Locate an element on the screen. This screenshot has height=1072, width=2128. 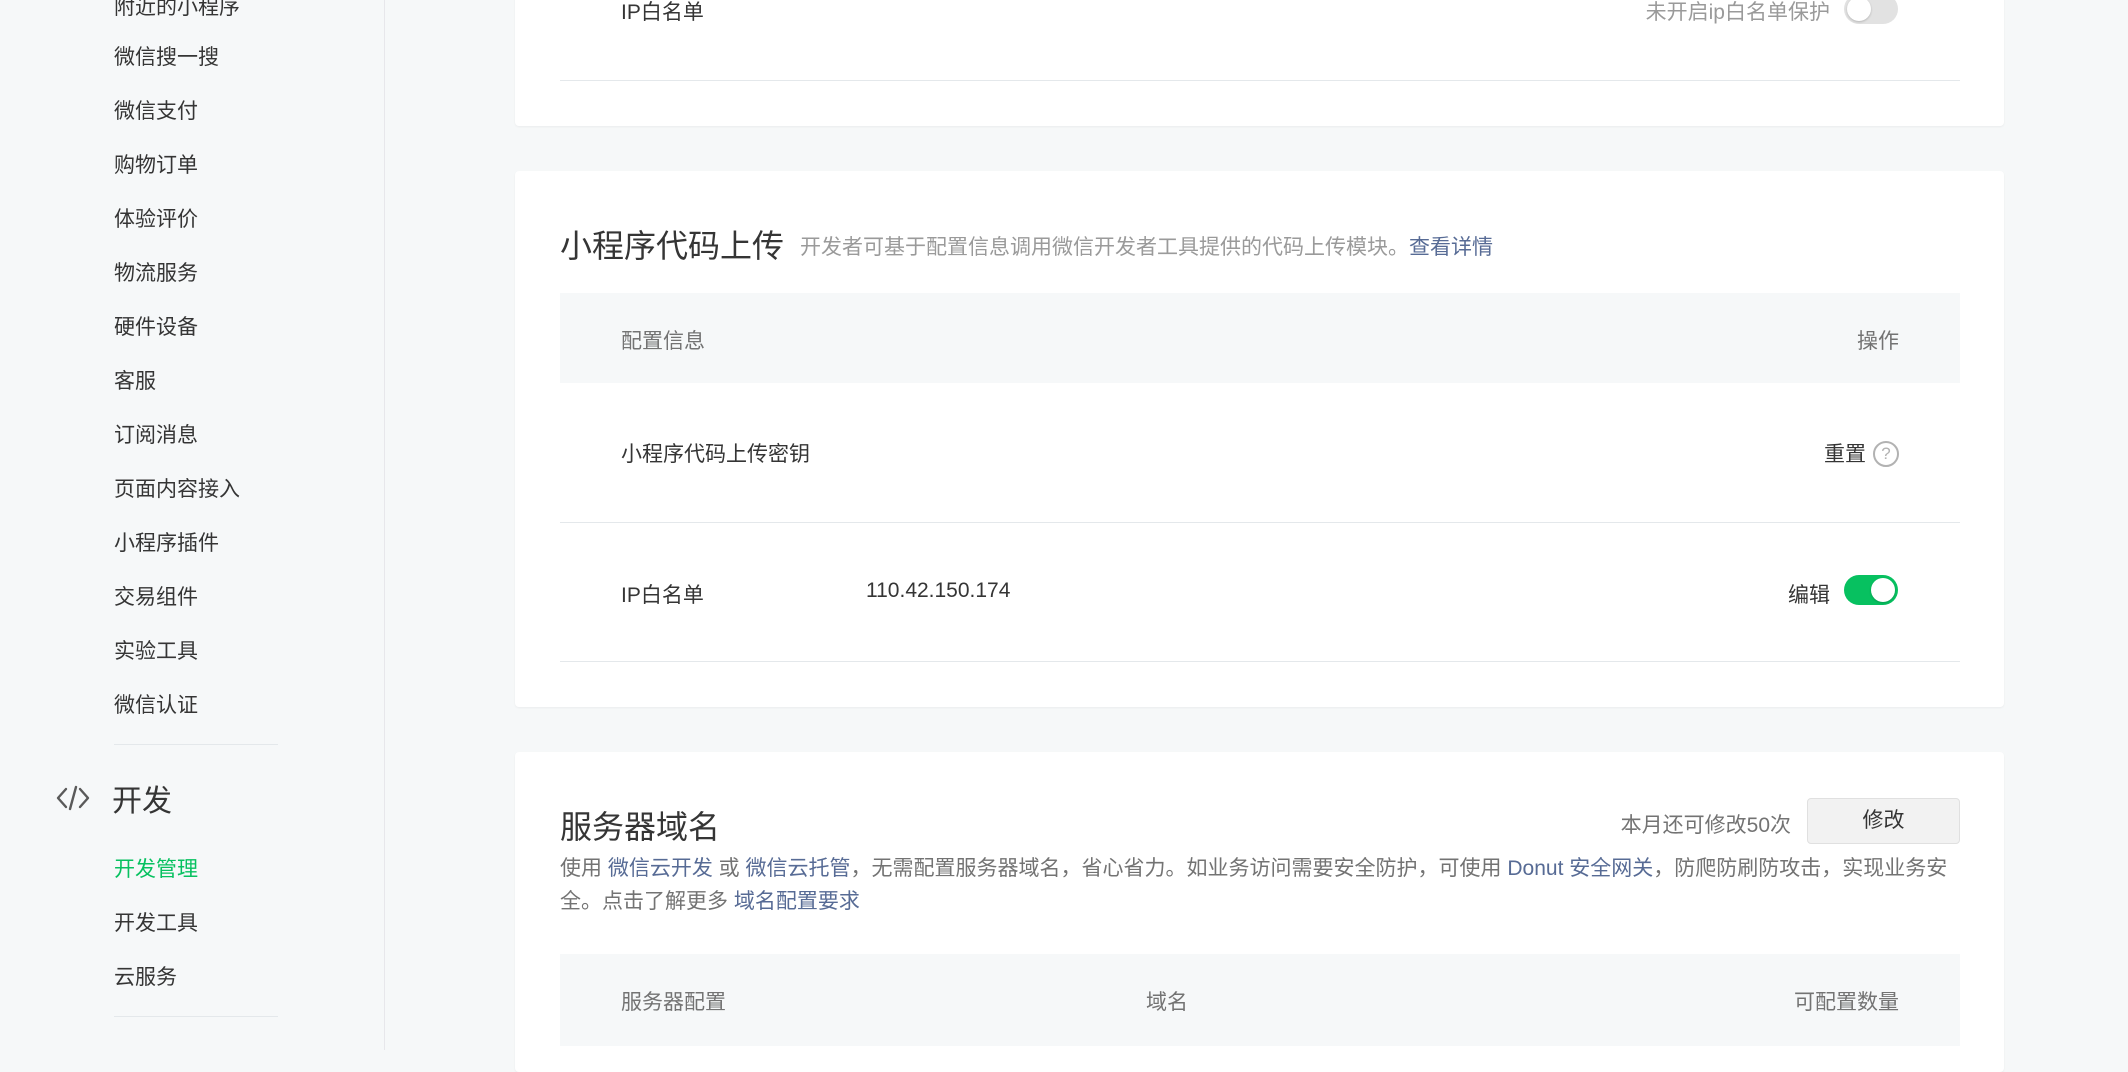
nav-section-dev: 开发 is located at coordinates (114, 798).